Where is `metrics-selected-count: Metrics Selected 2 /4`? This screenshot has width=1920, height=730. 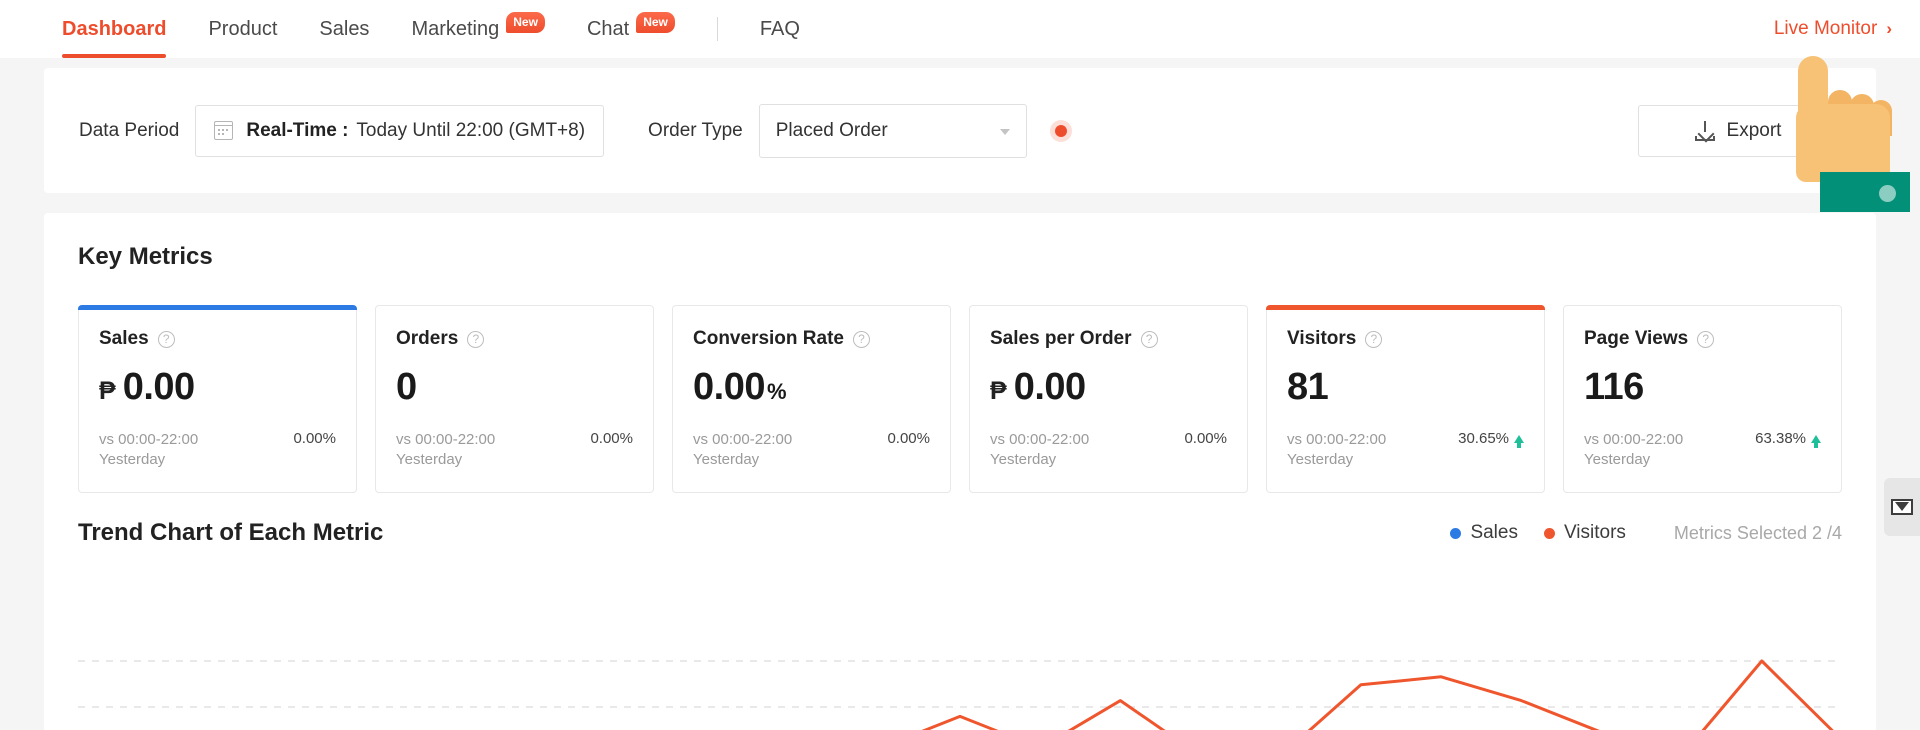
metrics-selected-count: Metrics Selected 2 /4 is located at coordinates (1757, 532).